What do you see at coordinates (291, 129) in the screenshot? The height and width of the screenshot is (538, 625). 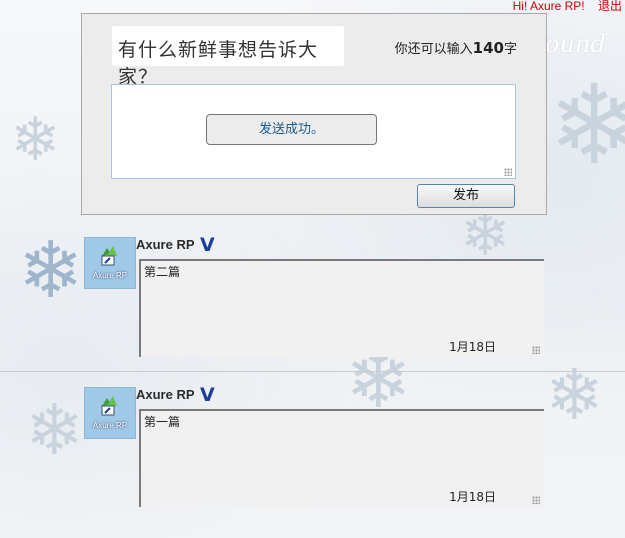 I see `success-toast: 发送成功。` at bounding box center [291, 129].